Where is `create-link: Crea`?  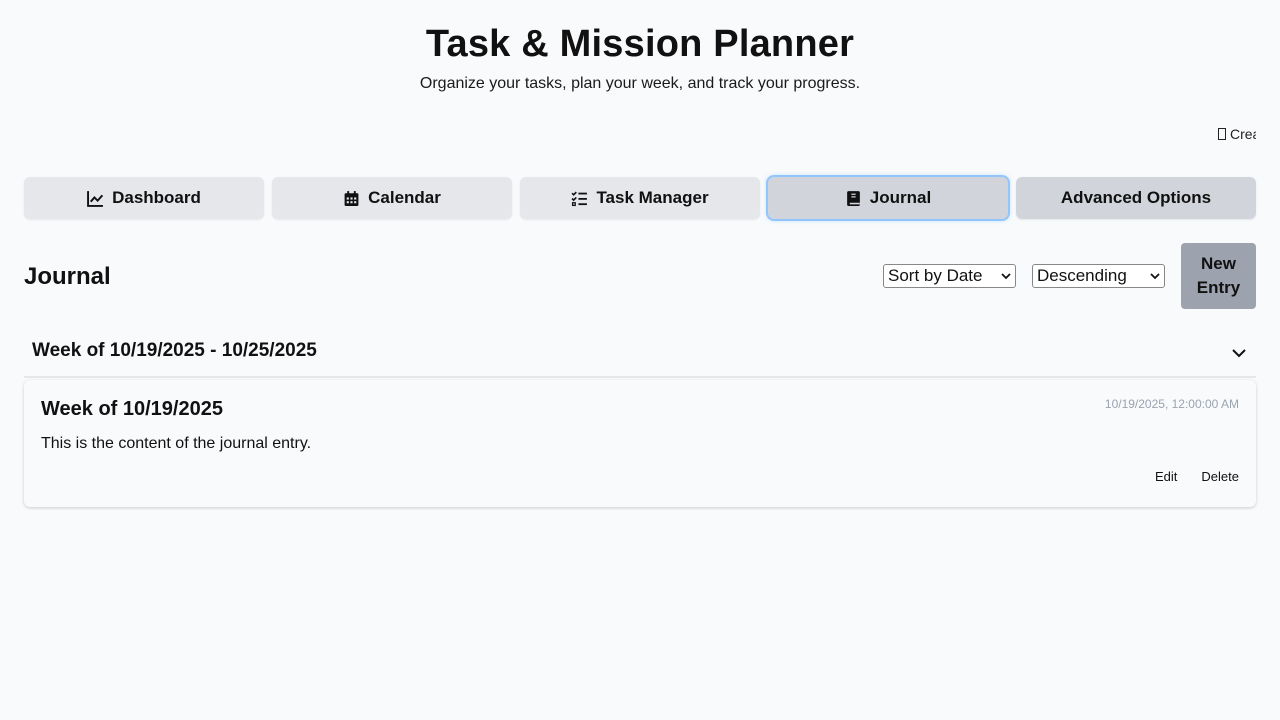 create-link: Crea is located at coordinates (1237, 136).